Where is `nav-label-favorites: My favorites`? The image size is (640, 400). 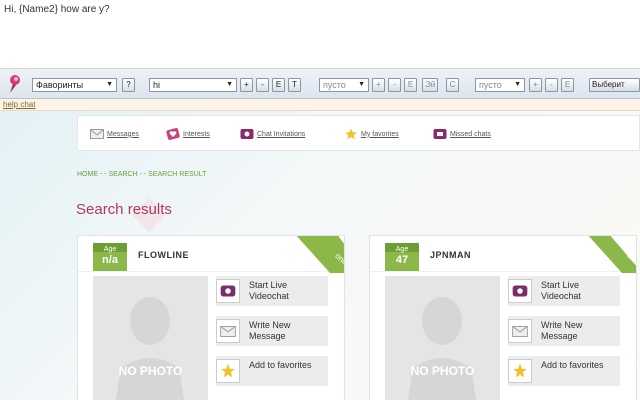
nav-label-favorites: My favorites is located at coordinates (380, 134).